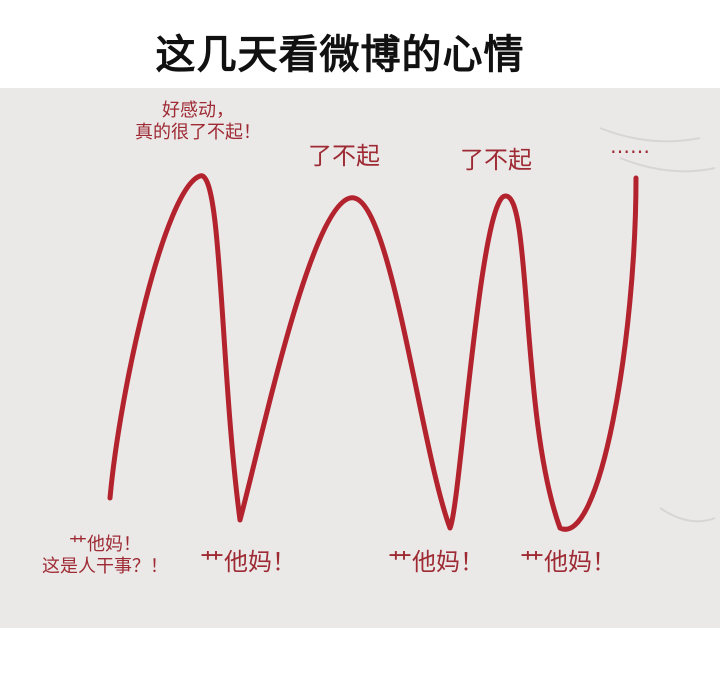  Describe the element at coordinates (360, 655) in the screenshot. I see `bottom-margin` at that location.